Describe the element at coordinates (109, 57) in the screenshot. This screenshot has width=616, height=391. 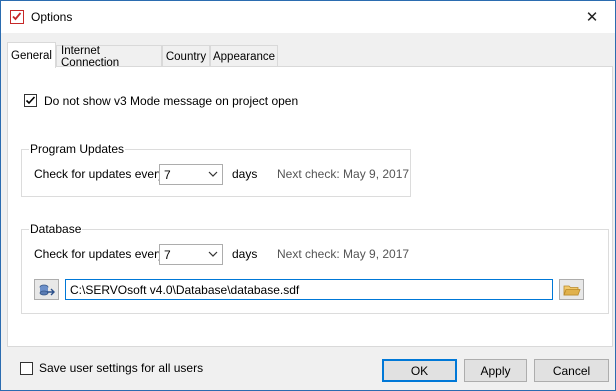
I see `tab-internet-connection: Internet Connection` at that location.